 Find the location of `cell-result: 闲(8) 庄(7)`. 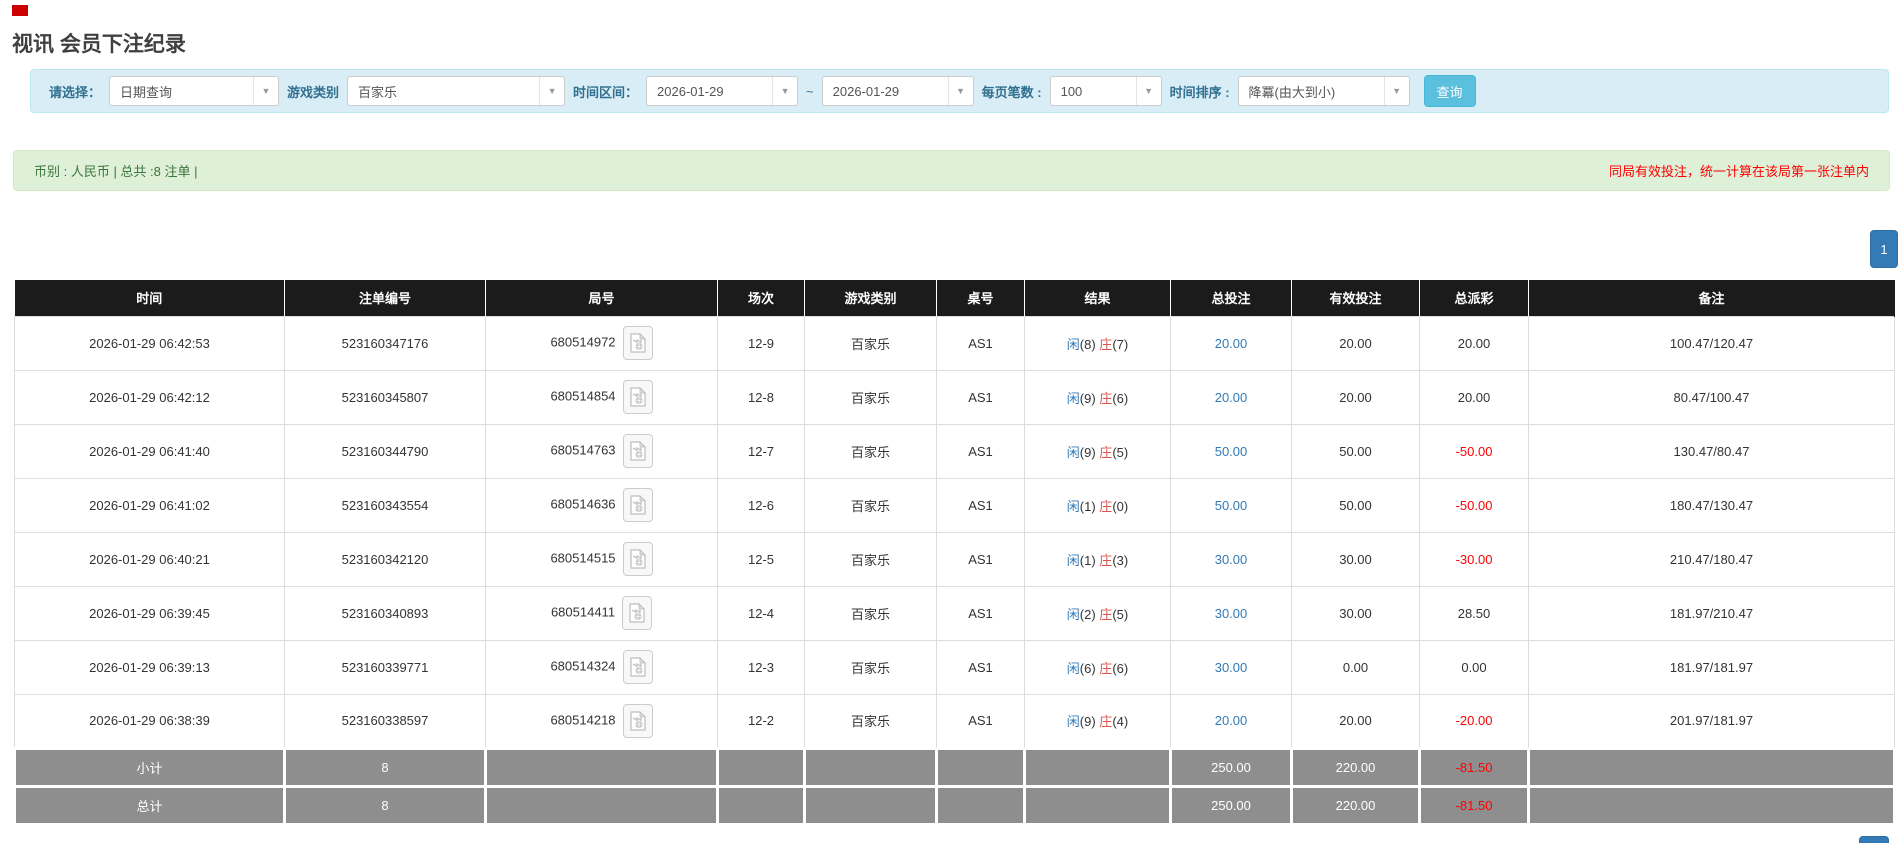

cell-result: 闲(8) 庄(7) is located at coordinates (1097, 343).